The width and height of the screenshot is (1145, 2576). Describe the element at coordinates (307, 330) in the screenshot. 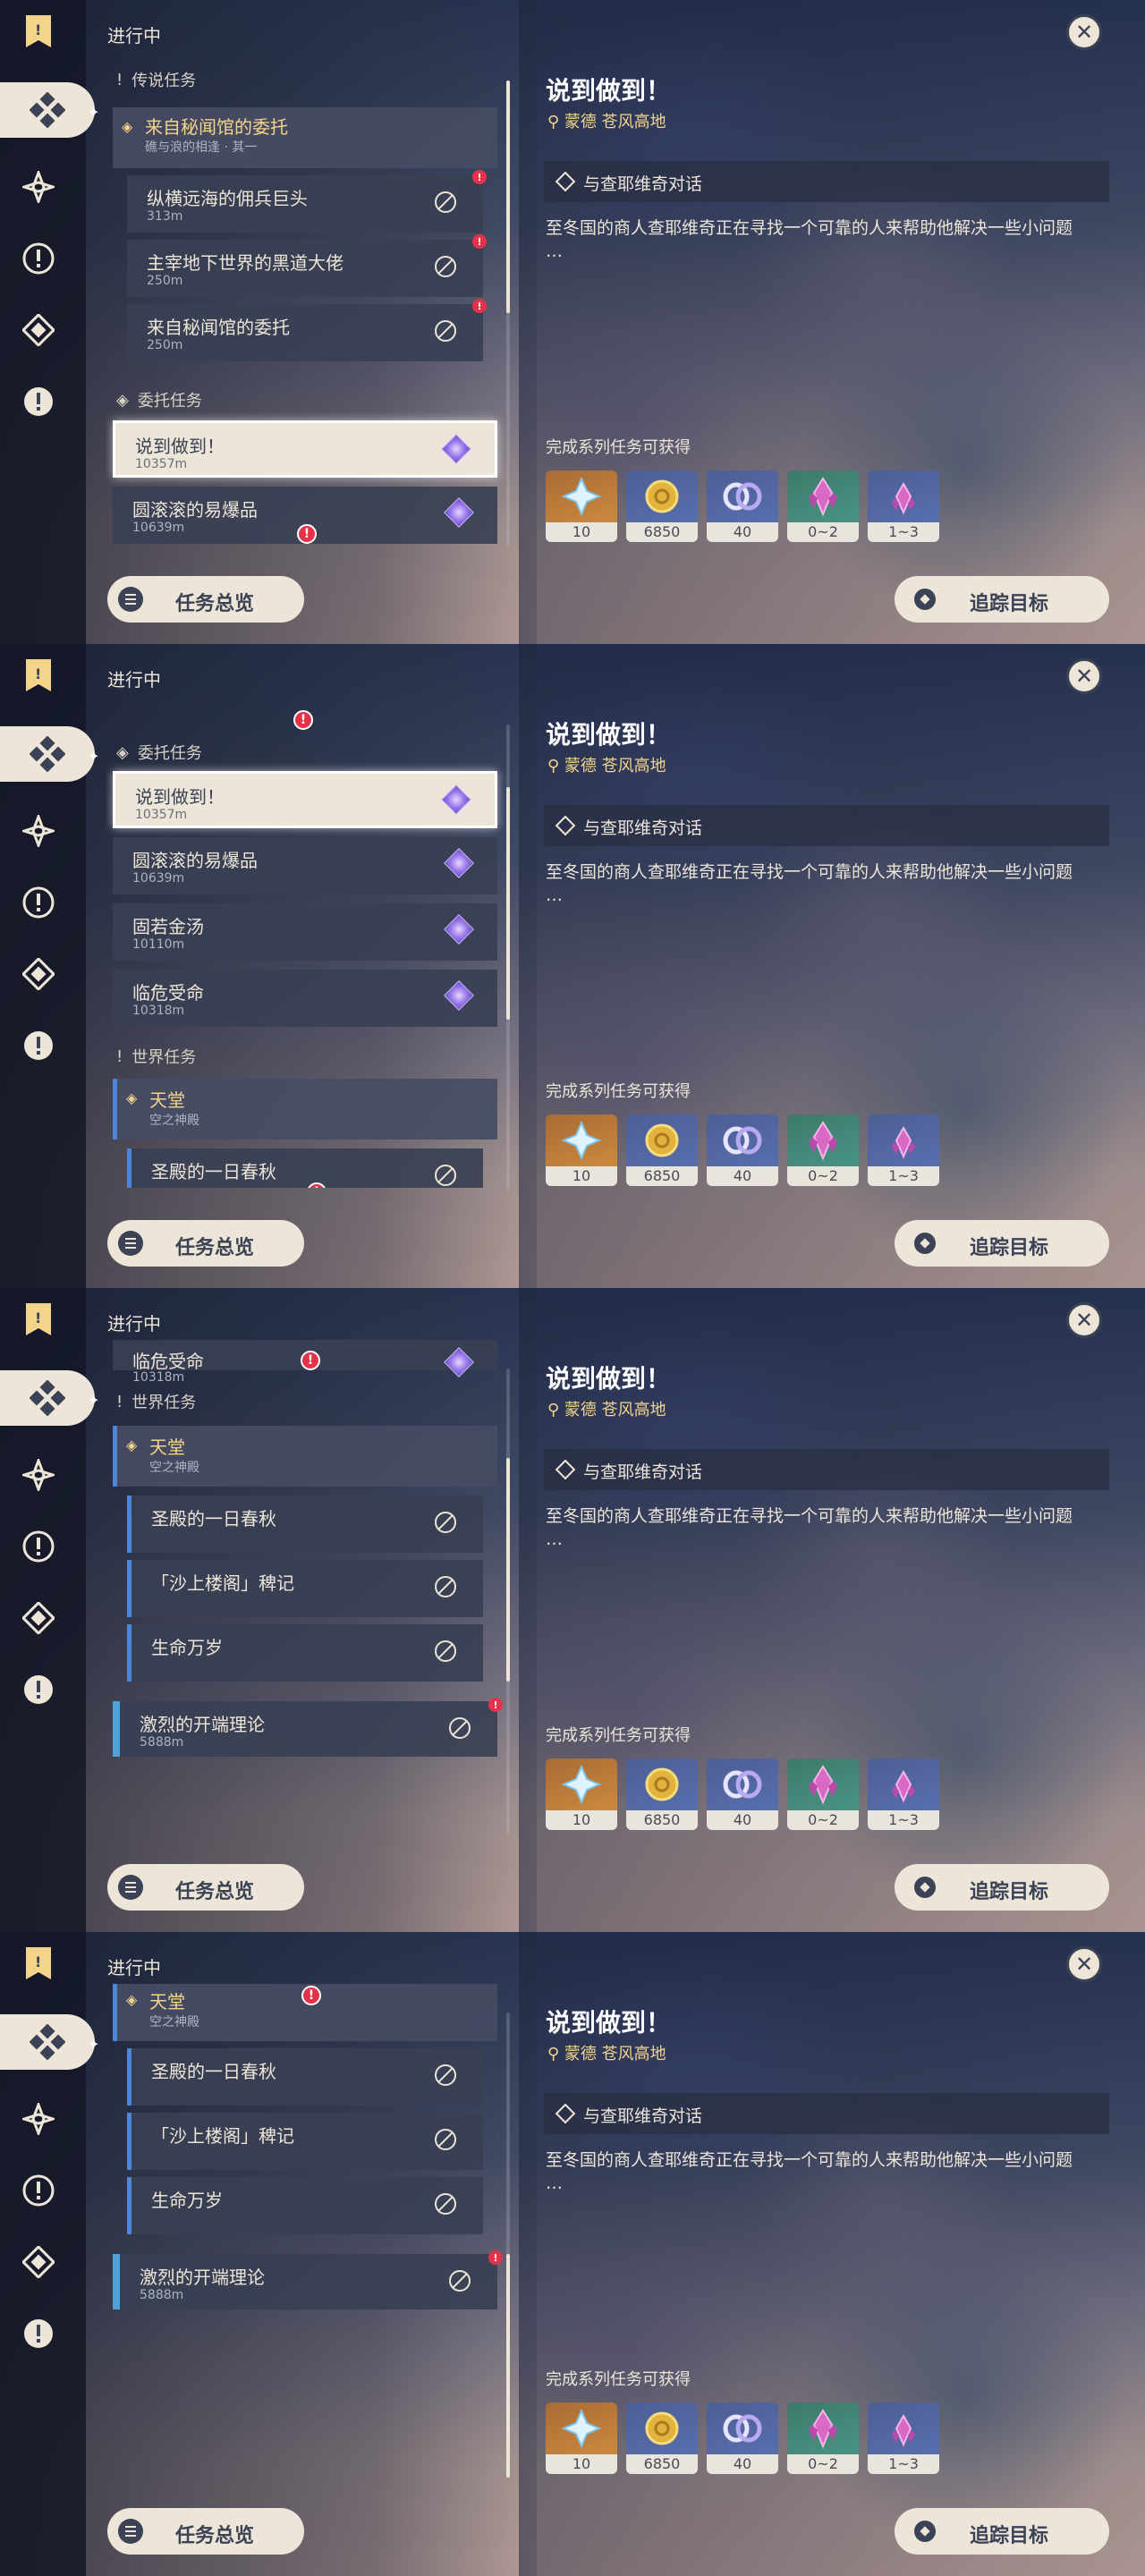

I see `legend-quest-item: 来自秘闻馆的委托 250m !` at that location.